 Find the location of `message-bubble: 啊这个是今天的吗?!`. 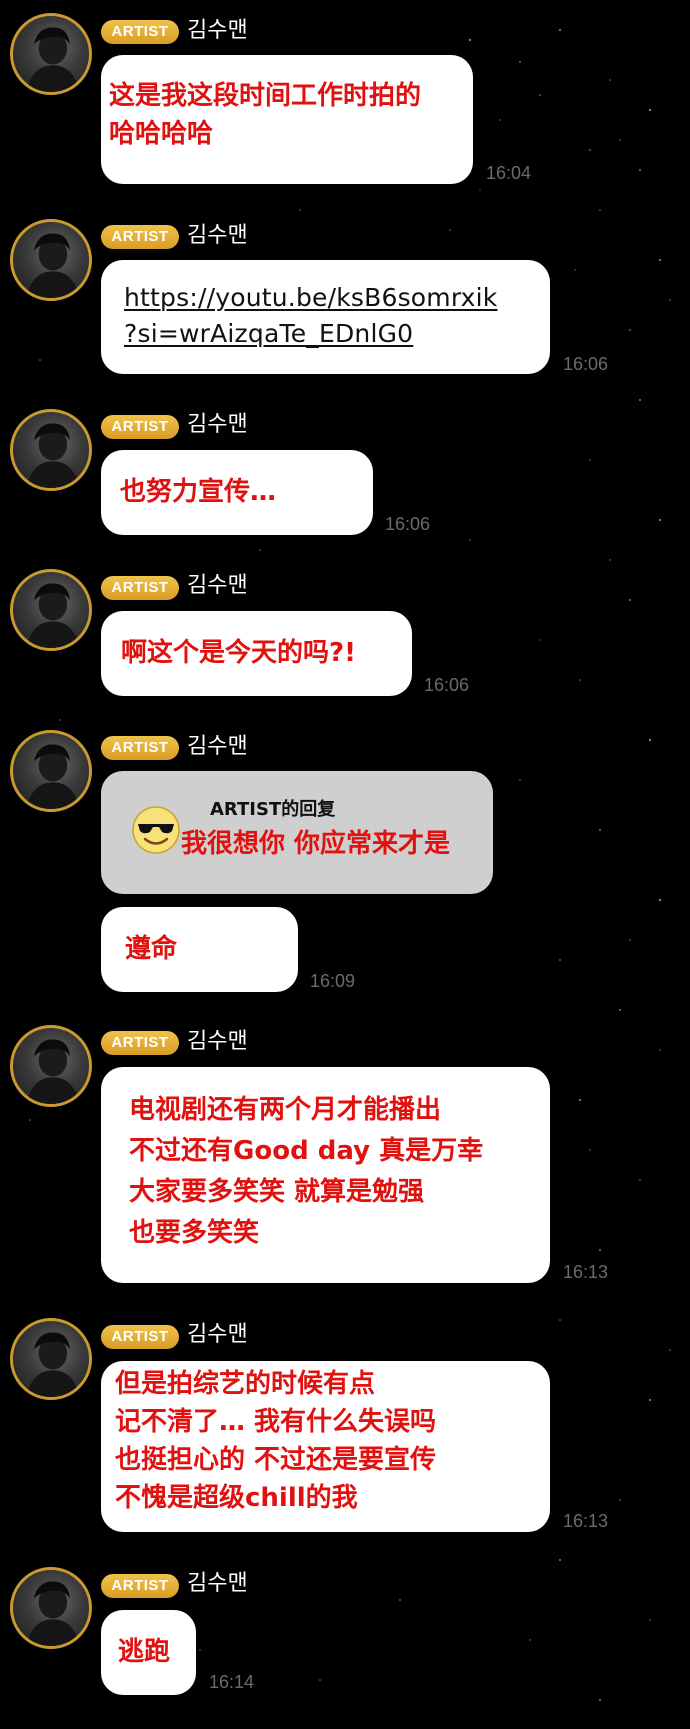

message-bubble: 啊这个是今天的吗?! is located at coordinates (256, 653).